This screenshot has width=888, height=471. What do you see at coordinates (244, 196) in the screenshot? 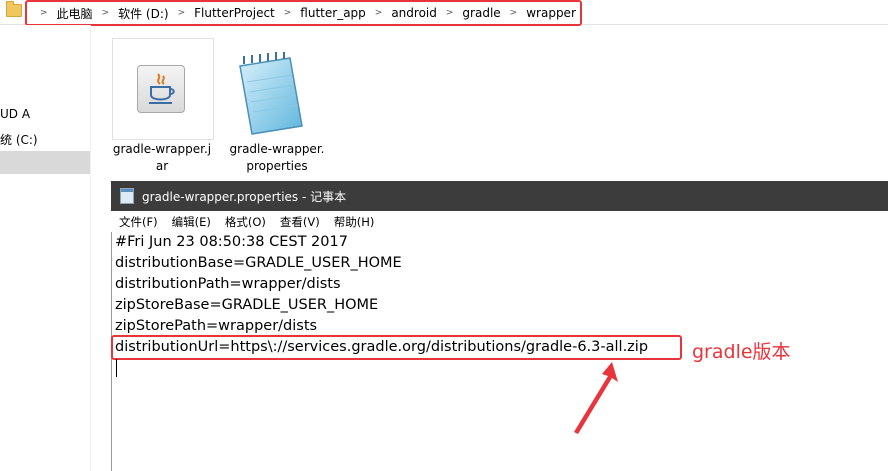
I see `notepad-title: gradle-wrapper.properties - 记事本` at bounding box center [244, 196].